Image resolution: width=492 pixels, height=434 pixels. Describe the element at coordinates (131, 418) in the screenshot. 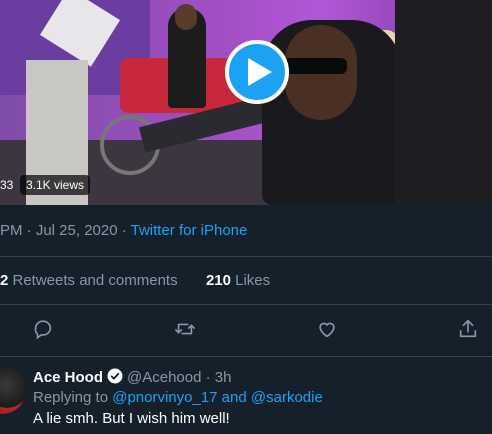

I see `reply-text: A lie smh. But I wish him well!` at that location.